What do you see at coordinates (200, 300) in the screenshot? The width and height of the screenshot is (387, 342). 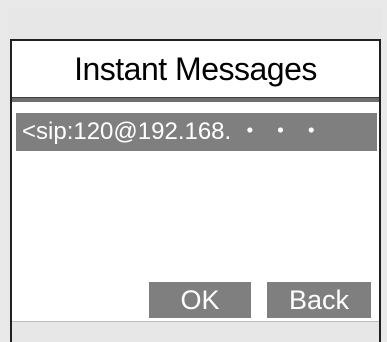 I see `ok-button: OK` at bounding box center [200, 300].